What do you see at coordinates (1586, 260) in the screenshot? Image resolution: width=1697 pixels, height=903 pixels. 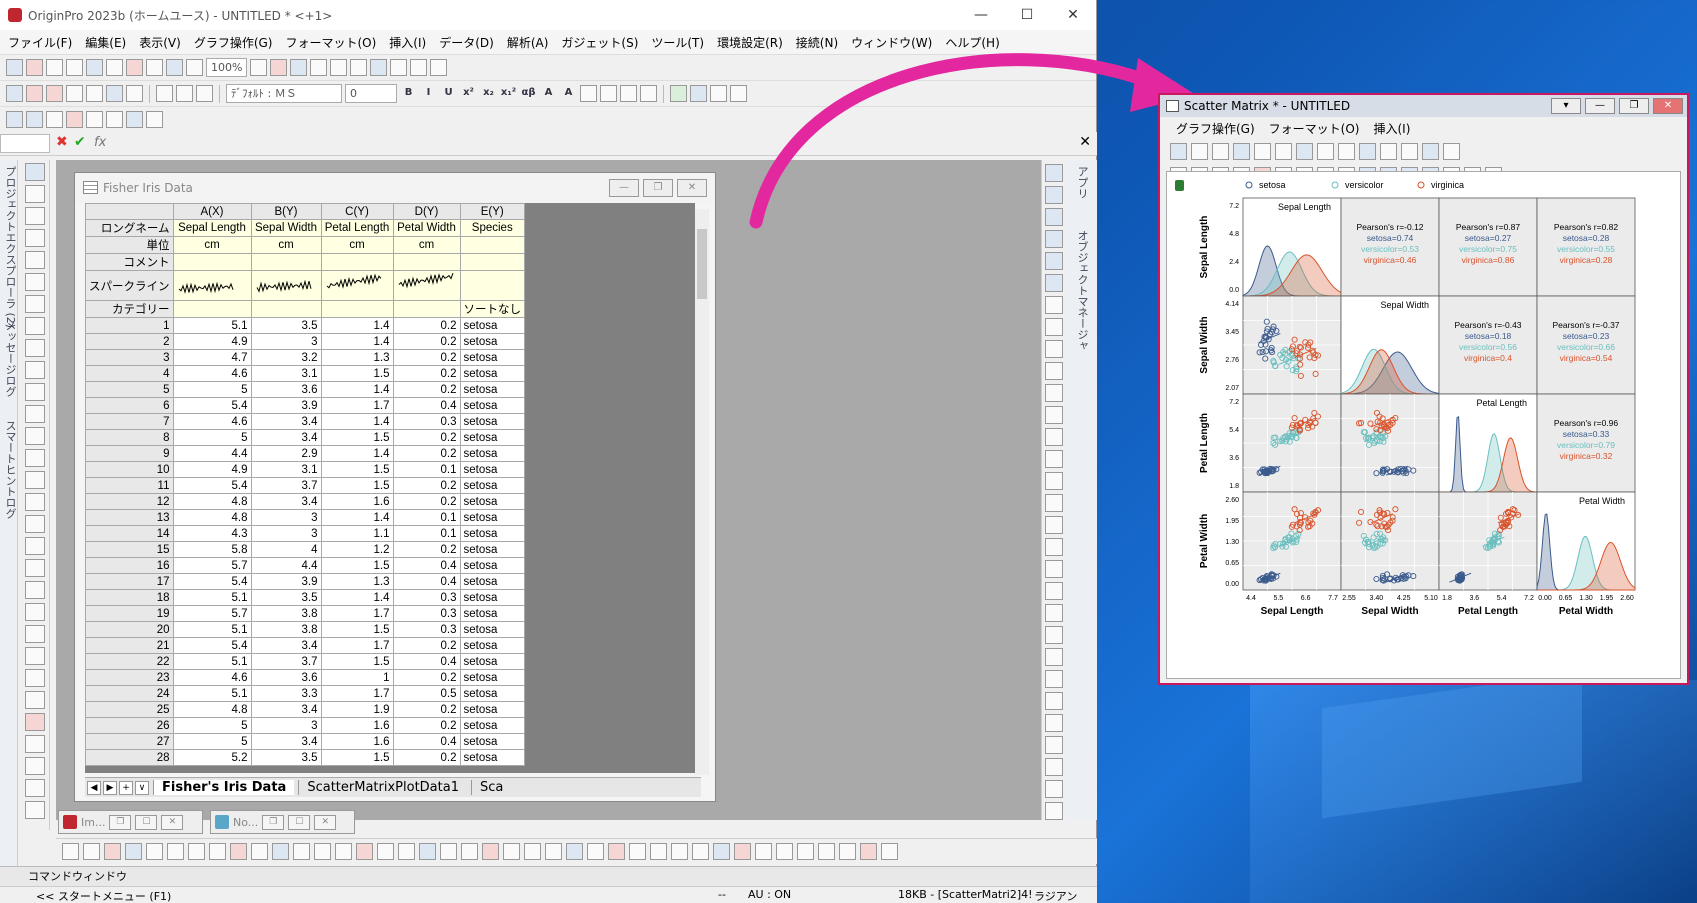 I see `virginica-r: virginica=0.28` at bounding box center [1586, 260].